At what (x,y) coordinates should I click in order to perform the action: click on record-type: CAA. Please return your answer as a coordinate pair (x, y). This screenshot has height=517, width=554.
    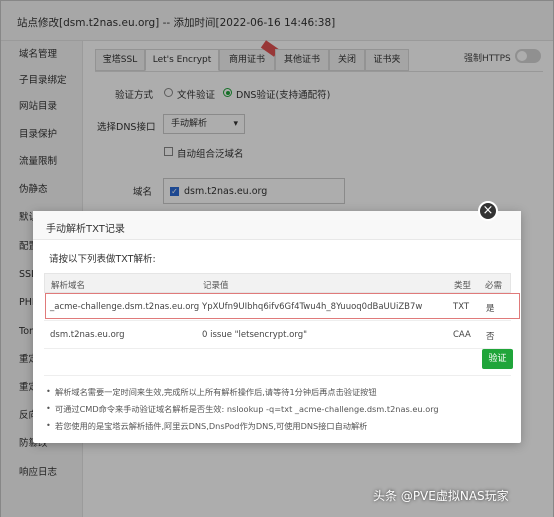
    Looking at the image, I should click on (462, 335).